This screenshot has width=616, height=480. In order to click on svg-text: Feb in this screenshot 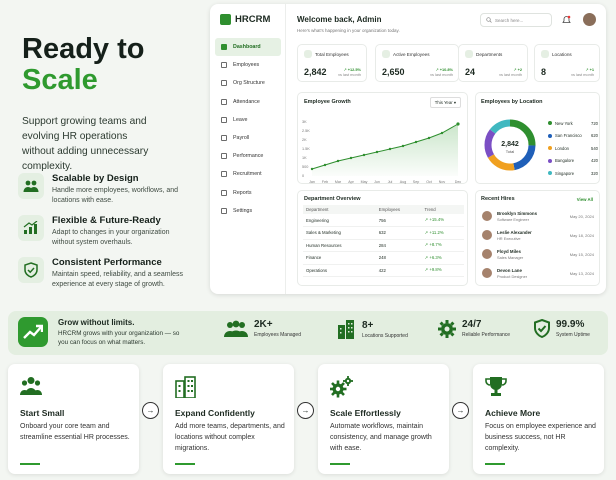, I will do `click(325, 182)`.